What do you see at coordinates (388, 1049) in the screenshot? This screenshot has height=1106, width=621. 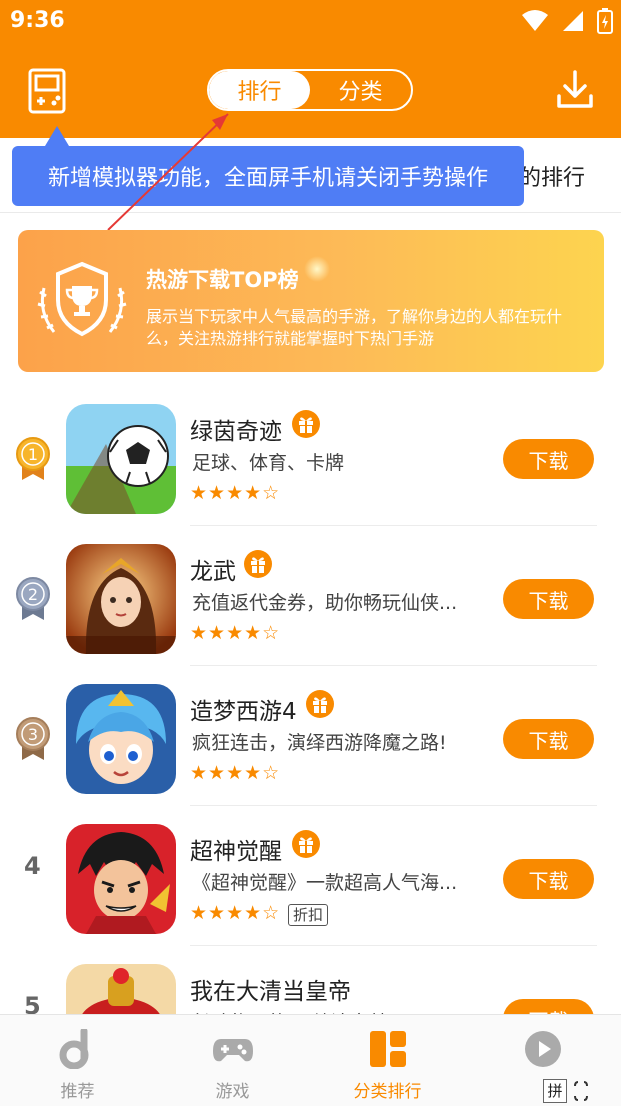 I see `category-rank-icon` at bounding box center [388, 1049].